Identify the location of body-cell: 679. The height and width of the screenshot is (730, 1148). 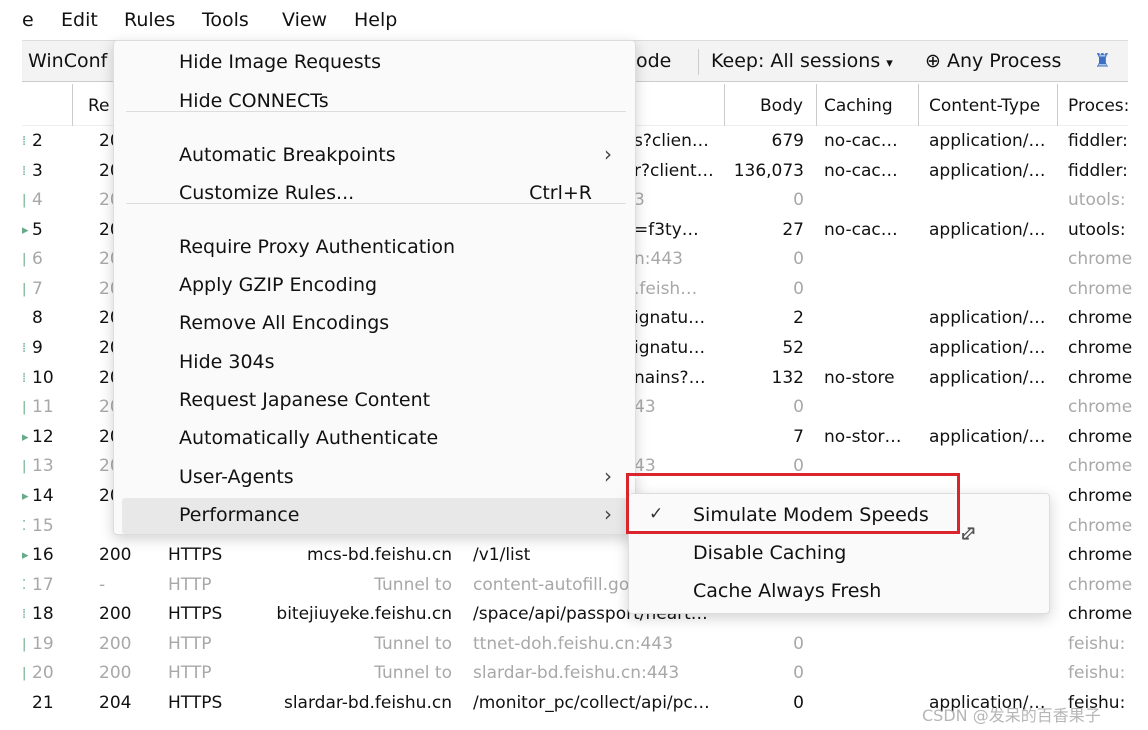
(787, 141).